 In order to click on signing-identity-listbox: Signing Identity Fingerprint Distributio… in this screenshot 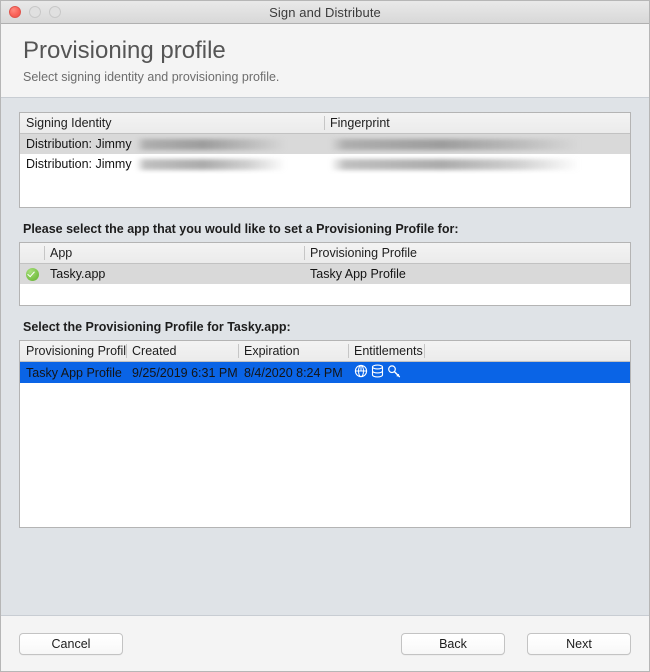, I will do `click(325, 160)`.